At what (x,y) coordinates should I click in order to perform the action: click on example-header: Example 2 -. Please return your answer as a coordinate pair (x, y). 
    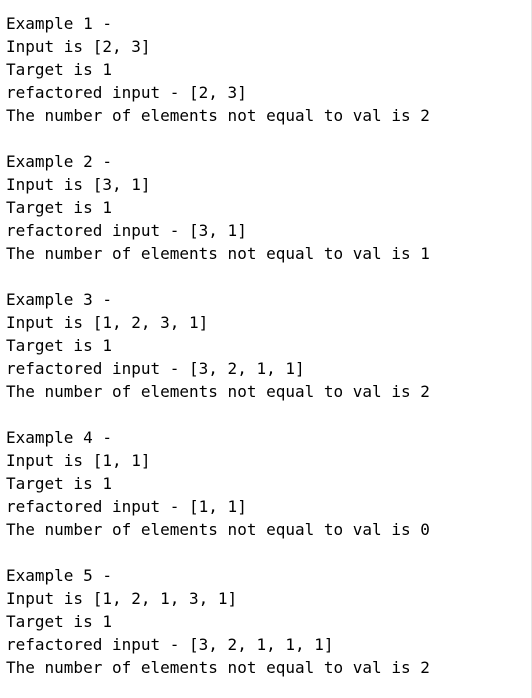
    Looking at the image, I should click on (59, 161).